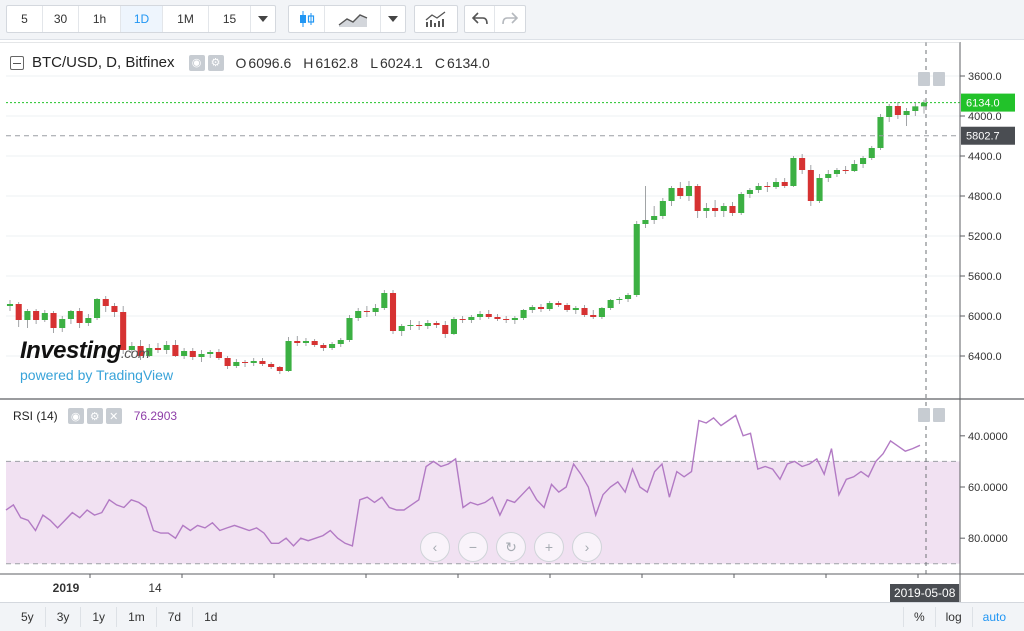 This screenshot has height=631, width=1024. I want to click on low-value: L 6024.1, so click(396, 62).